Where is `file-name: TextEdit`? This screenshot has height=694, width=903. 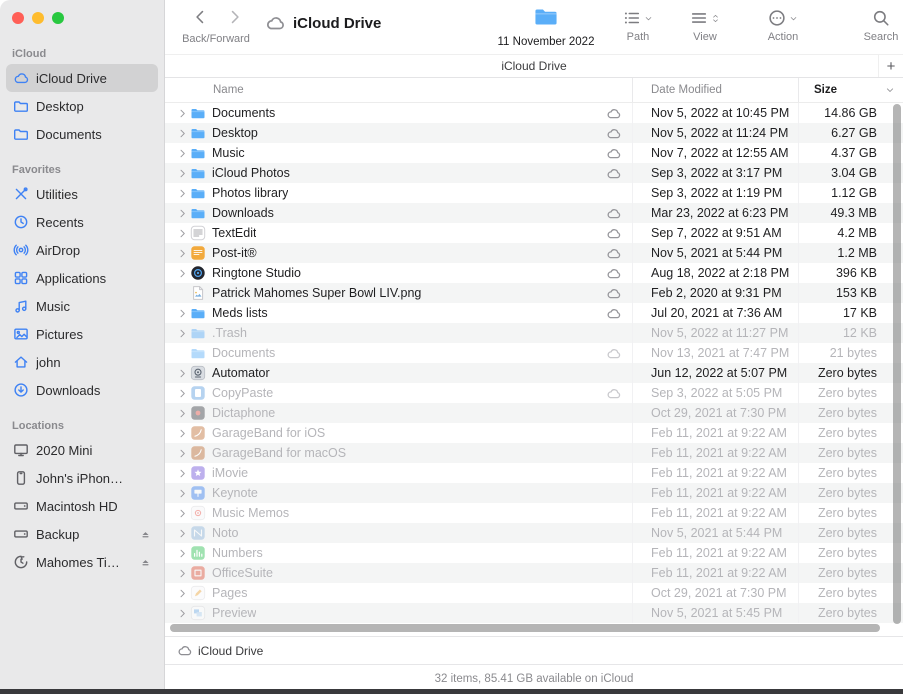
file-name: TextEdit is located at coordinates (234, 233).